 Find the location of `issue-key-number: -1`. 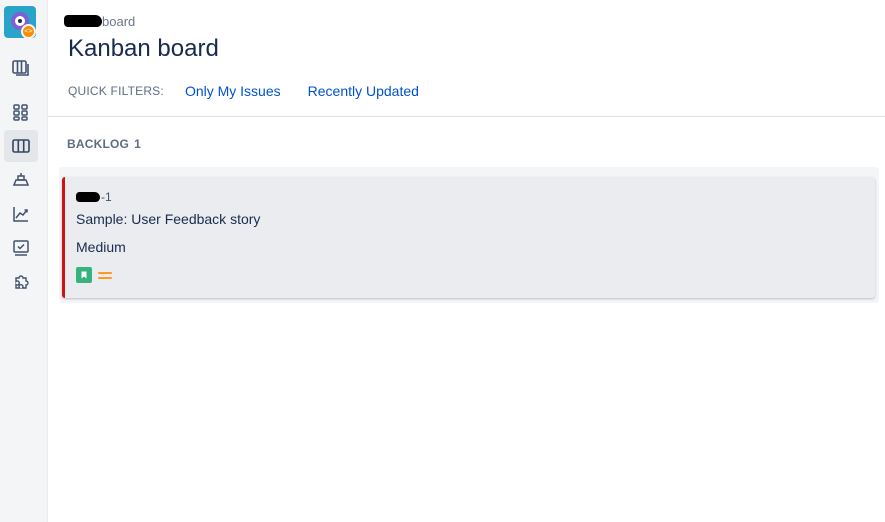

issue-key-number: -1 is located at coordinates (106, 197).